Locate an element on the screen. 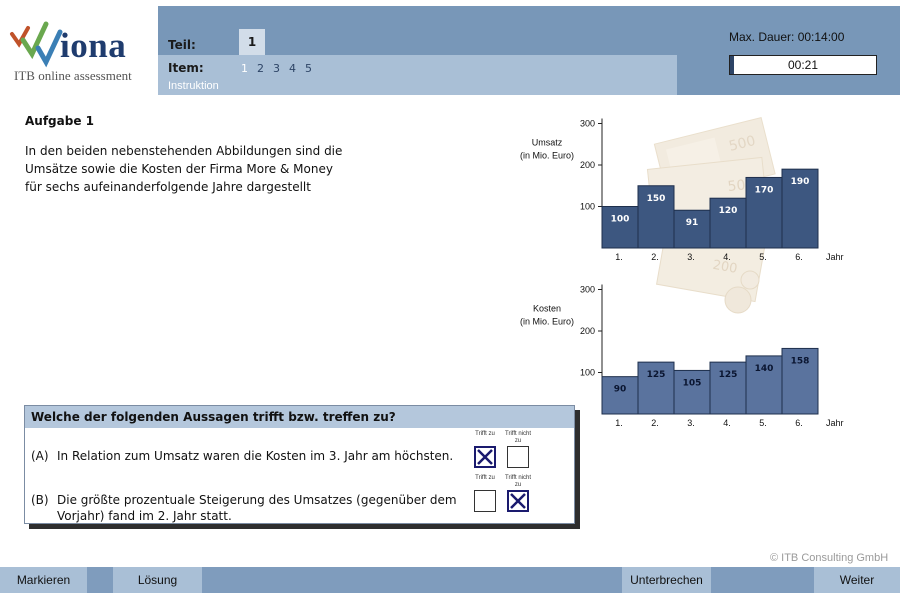 Image resolution: width=900 pixels, height=600 pixels. item-1-link: 1 is located at coordinates (244, 68).